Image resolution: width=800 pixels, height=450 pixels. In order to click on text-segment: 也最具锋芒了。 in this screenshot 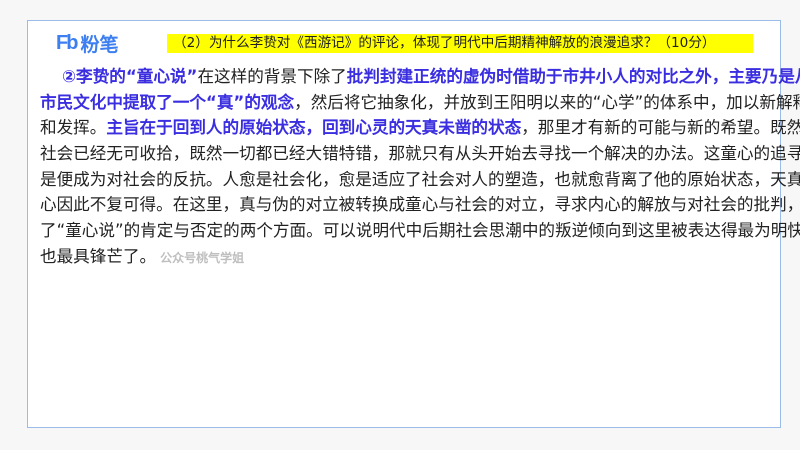, I will do `click(98, 256)`.